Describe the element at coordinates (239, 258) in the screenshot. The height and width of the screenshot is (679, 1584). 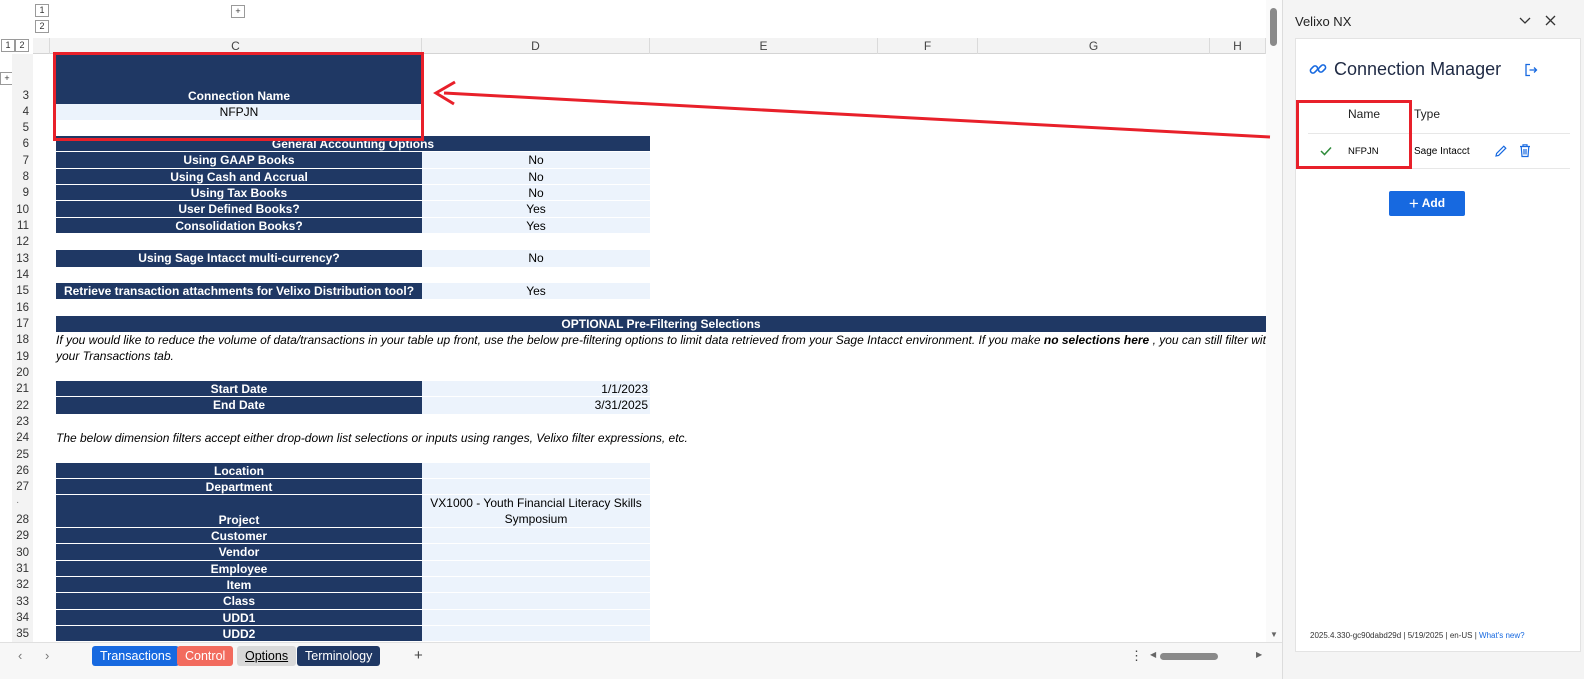
I see `multicurrency-label: Using Sage Intacct multi-currency?` at that location.